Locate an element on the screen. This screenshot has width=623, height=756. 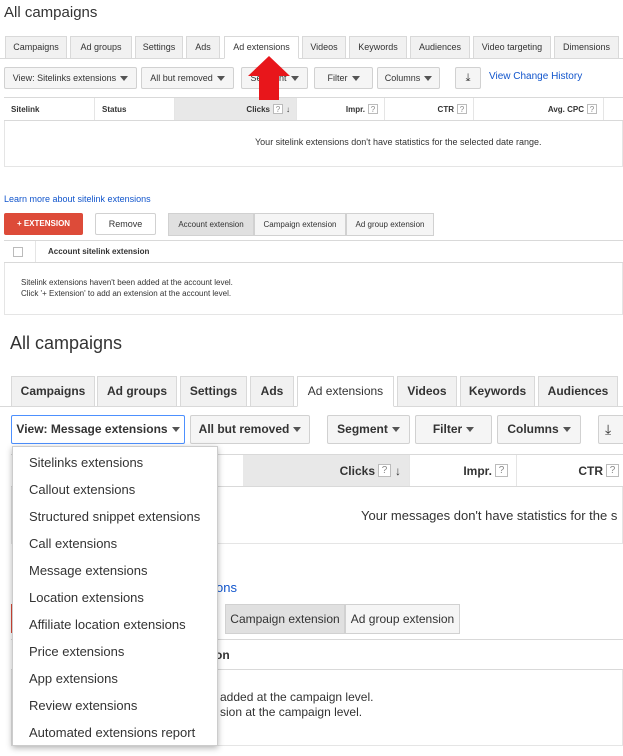
tab-dimensions: Dimensions is located at coordinates (586, 47).